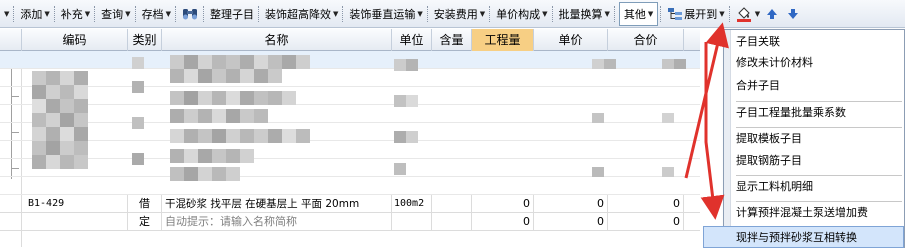 This screenshot has height=248, width=905. Describe the element at coordinates (744, 14) in the screenshot. I see `paint-bucket-icon` at that location.